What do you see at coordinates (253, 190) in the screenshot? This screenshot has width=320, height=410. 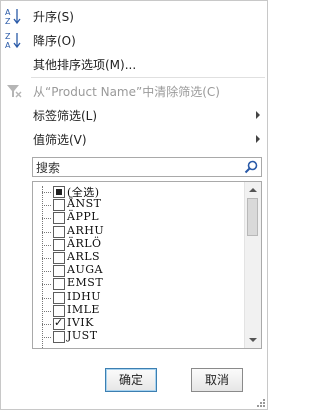 I see `scroll-up-icon` at bounding box center [253, 190].